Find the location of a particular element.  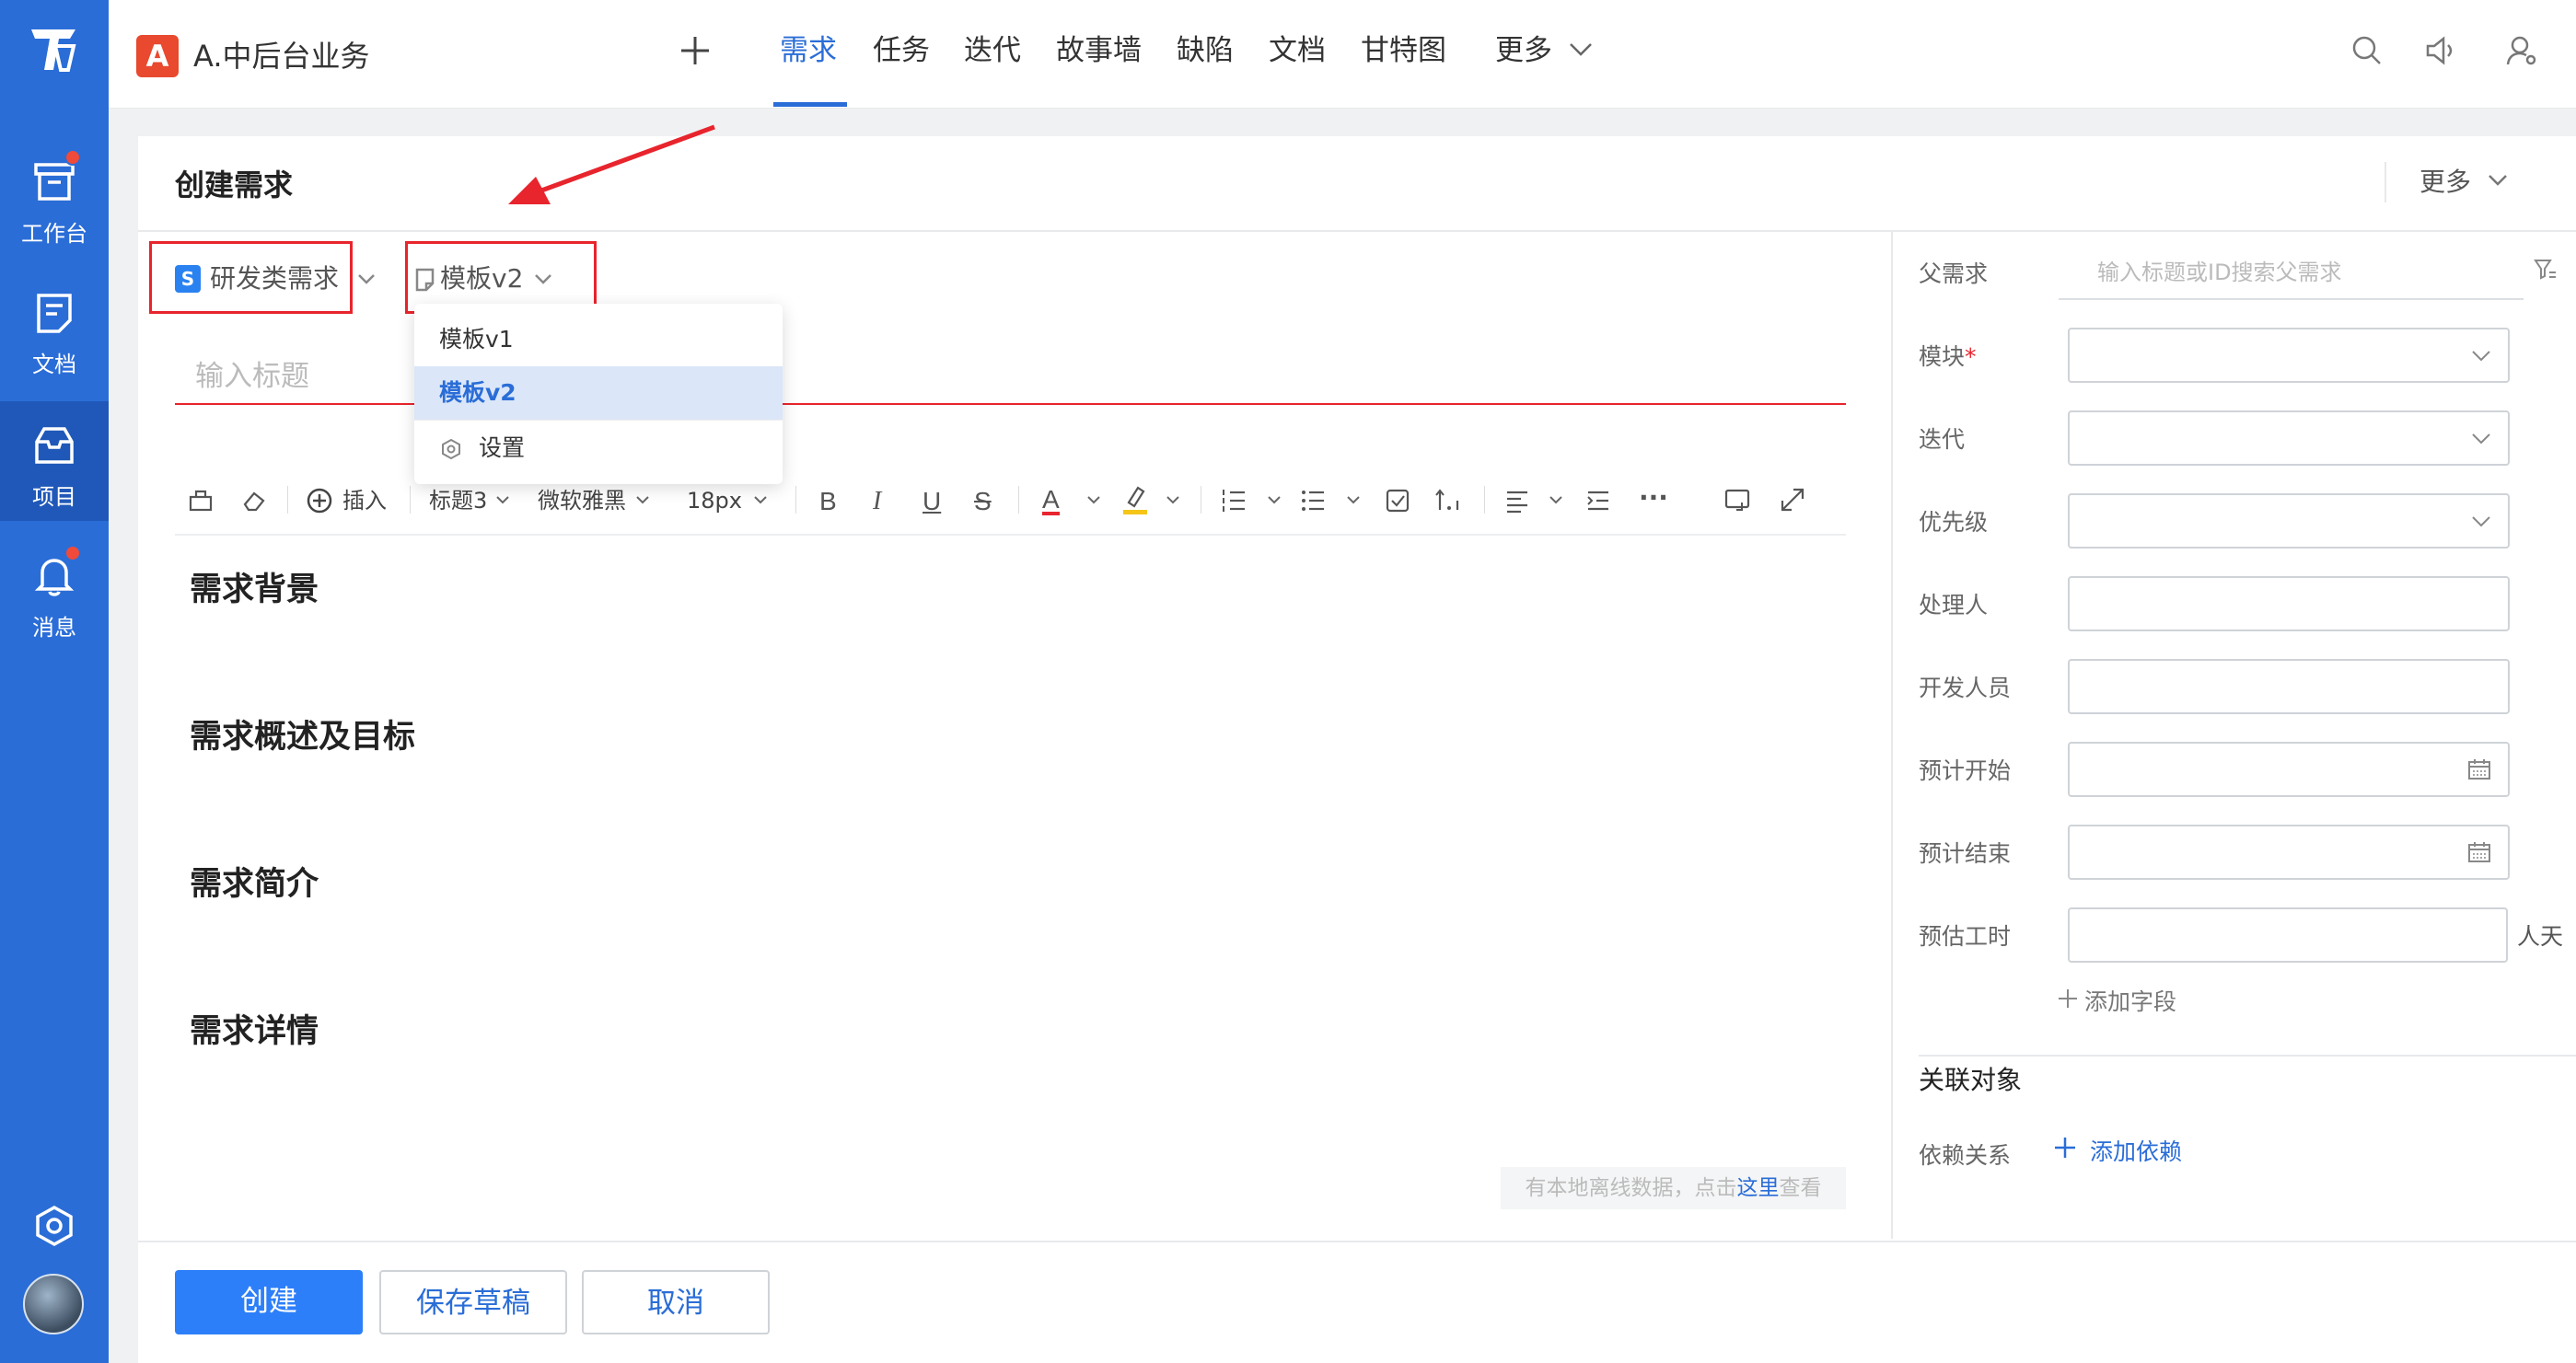

field-label-start-date: 预计开始 is located at coordinates (1965, 770).